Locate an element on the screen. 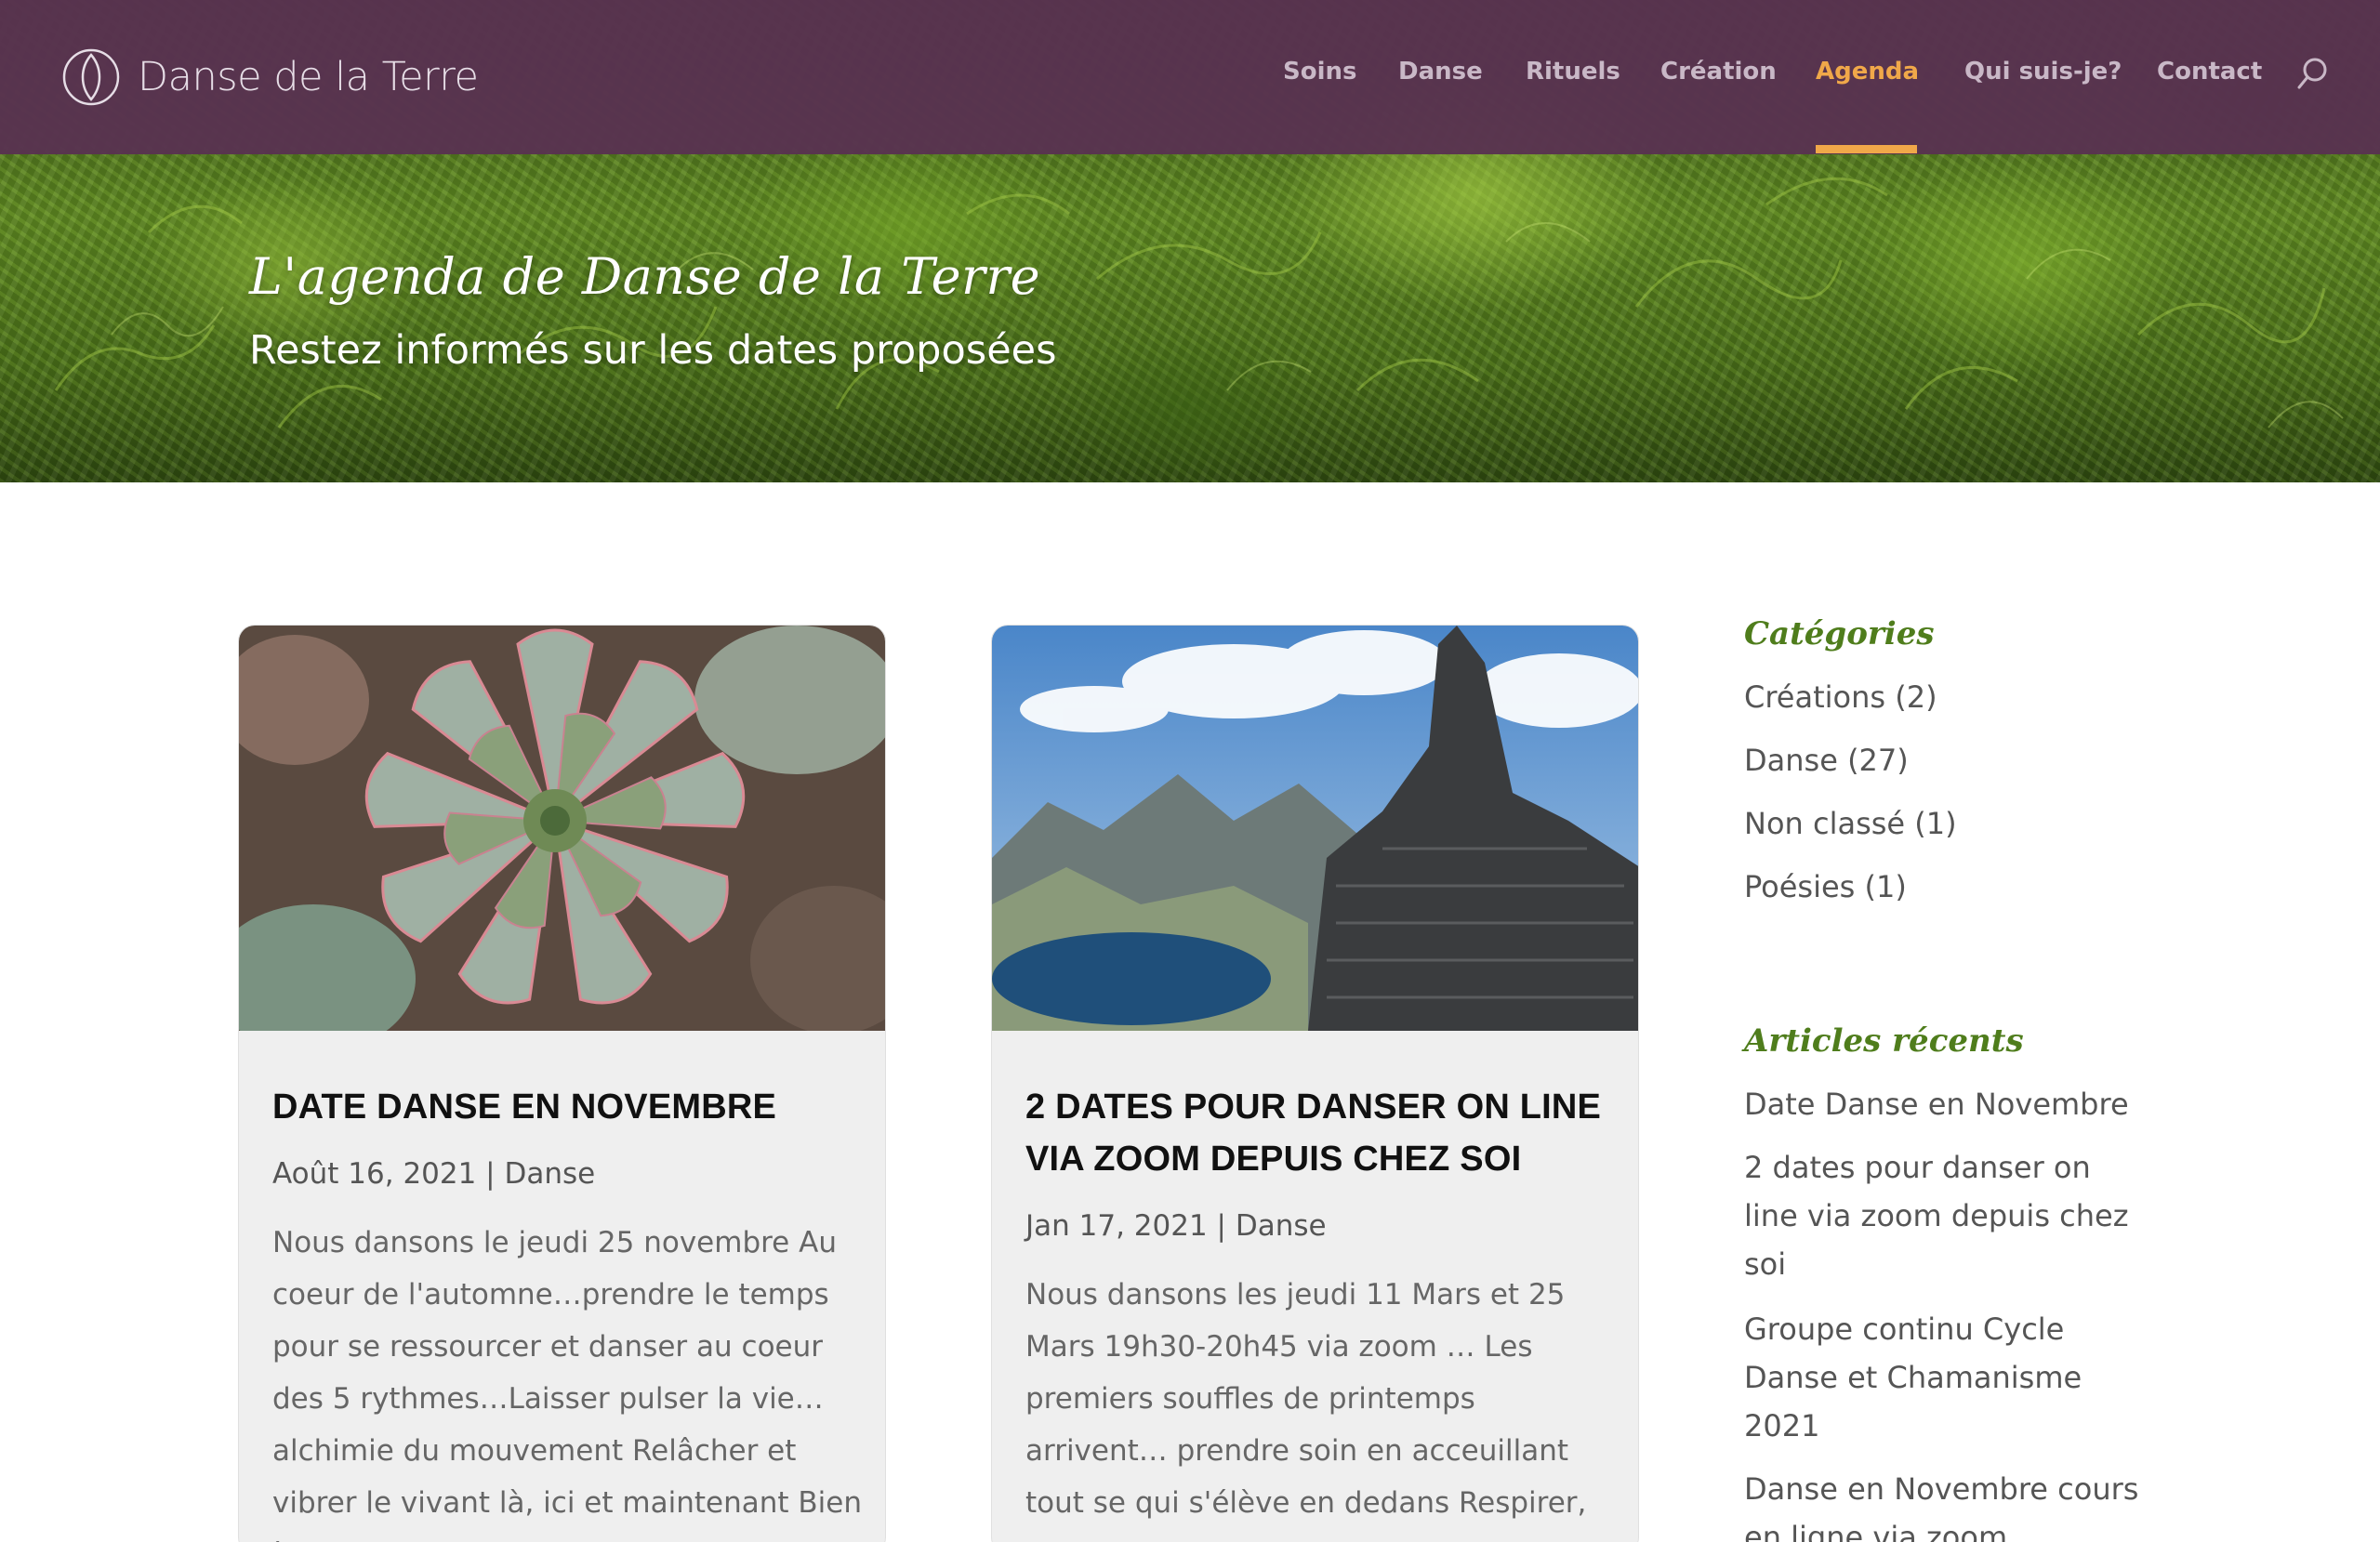 This screenshot has height=1542, width=2380. recent-post-link: Date Danse en Novembre is located at coordinates (1948, 1104).